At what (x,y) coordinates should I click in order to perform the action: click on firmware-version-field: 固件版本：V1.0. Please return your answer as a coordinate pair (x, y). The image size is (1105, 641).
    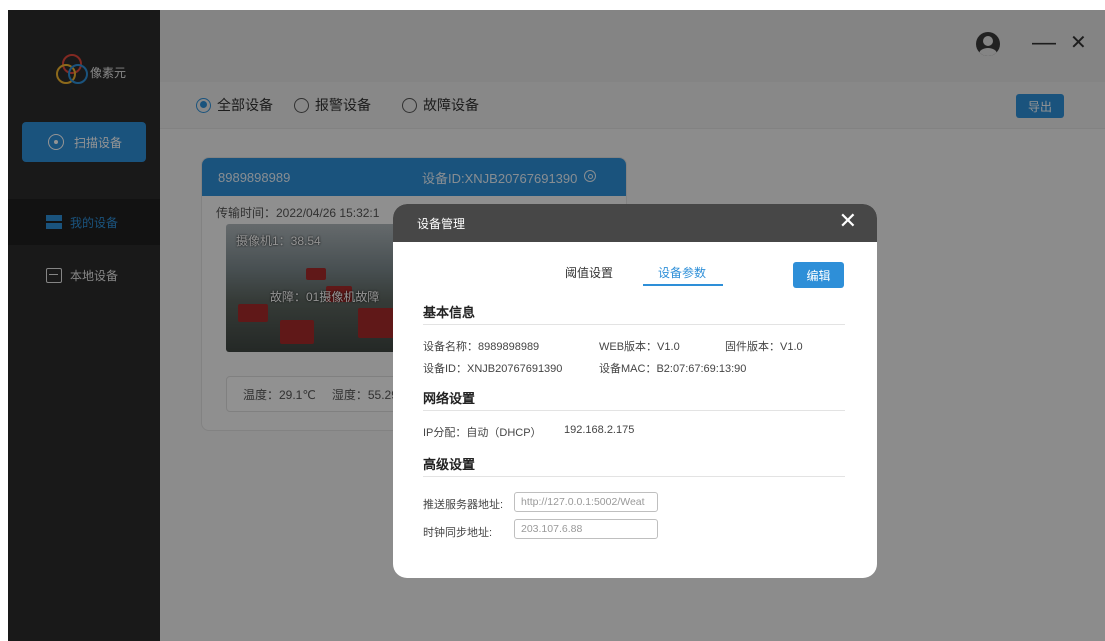
    Looking at the image, I should click on (764, 347).